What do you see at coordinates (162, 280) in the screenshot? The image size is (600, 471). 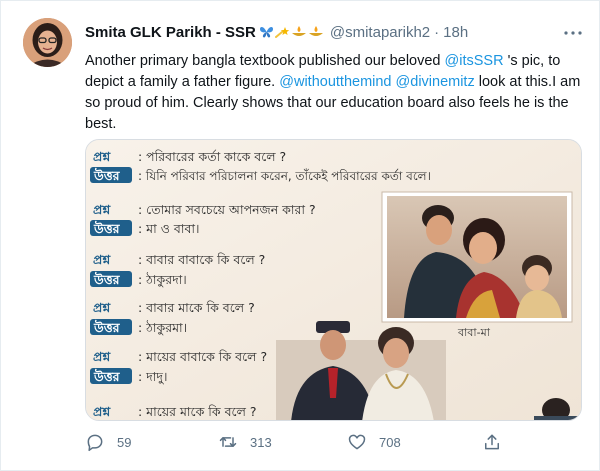 I see `answer-text: : ঠাকুরদা।` at bounding box center [162, 280].